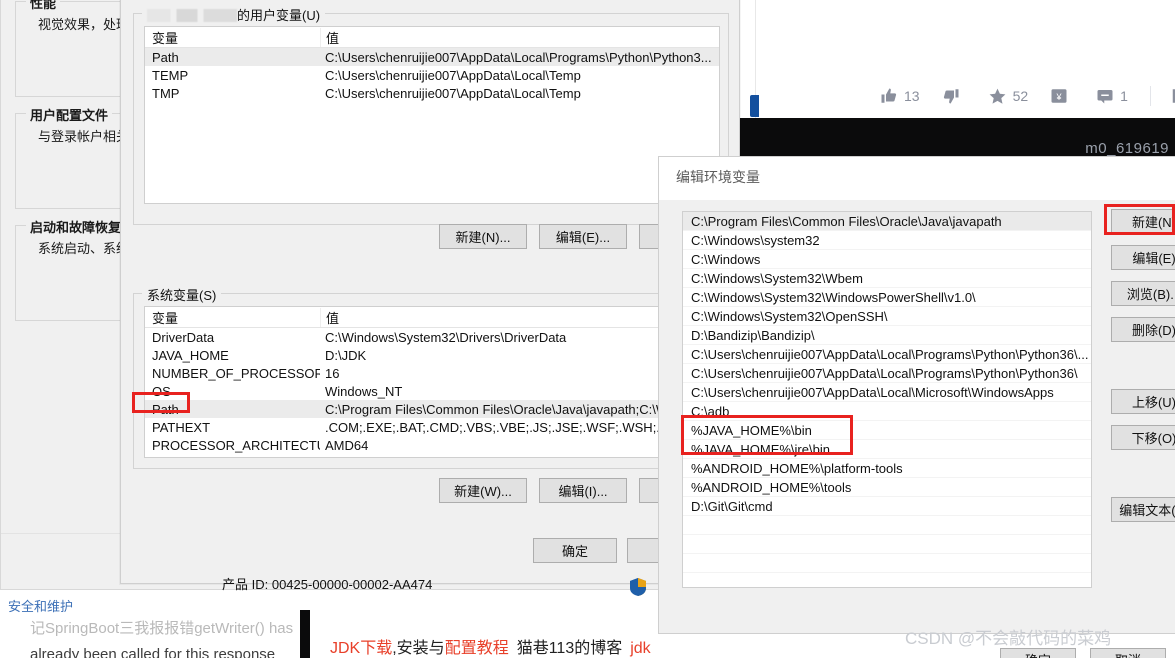 The height and width of the screenshot is (658, 1175). What do you see at coordinates (183, 337) in the screenshot?
I see `sys-row-0-name: DriverData` at bounding box center [183, 337].